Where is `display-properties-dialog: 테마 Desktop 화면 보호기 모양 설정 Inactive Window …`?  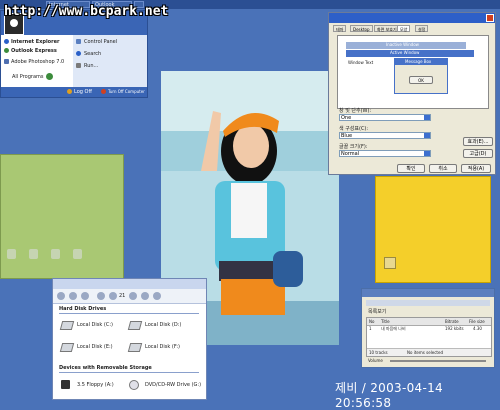 display-properties-dialog: 테마 Desktop 화면 보호기 모양 설정 Inactive Window … is located at coordinates (412, 93).